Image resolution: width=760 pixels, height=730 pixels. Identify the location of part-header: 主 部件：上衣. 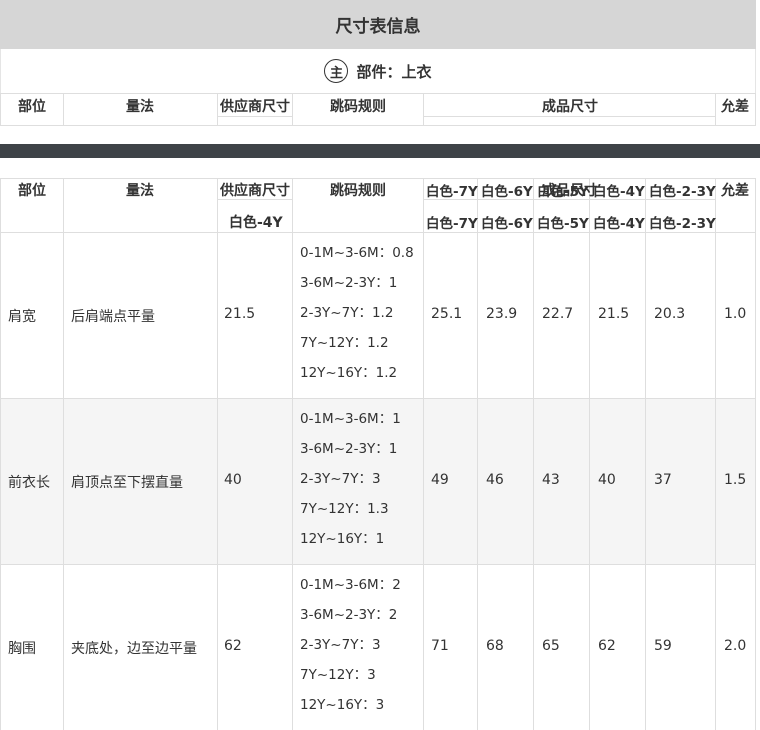
(378, 71).